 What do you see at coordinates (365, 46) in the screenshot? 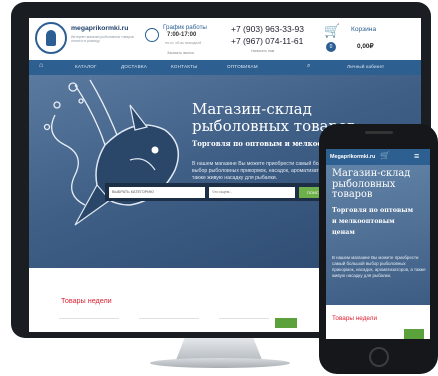
I see `cart-total: 0,00₽` at bounding box center [365, 46].